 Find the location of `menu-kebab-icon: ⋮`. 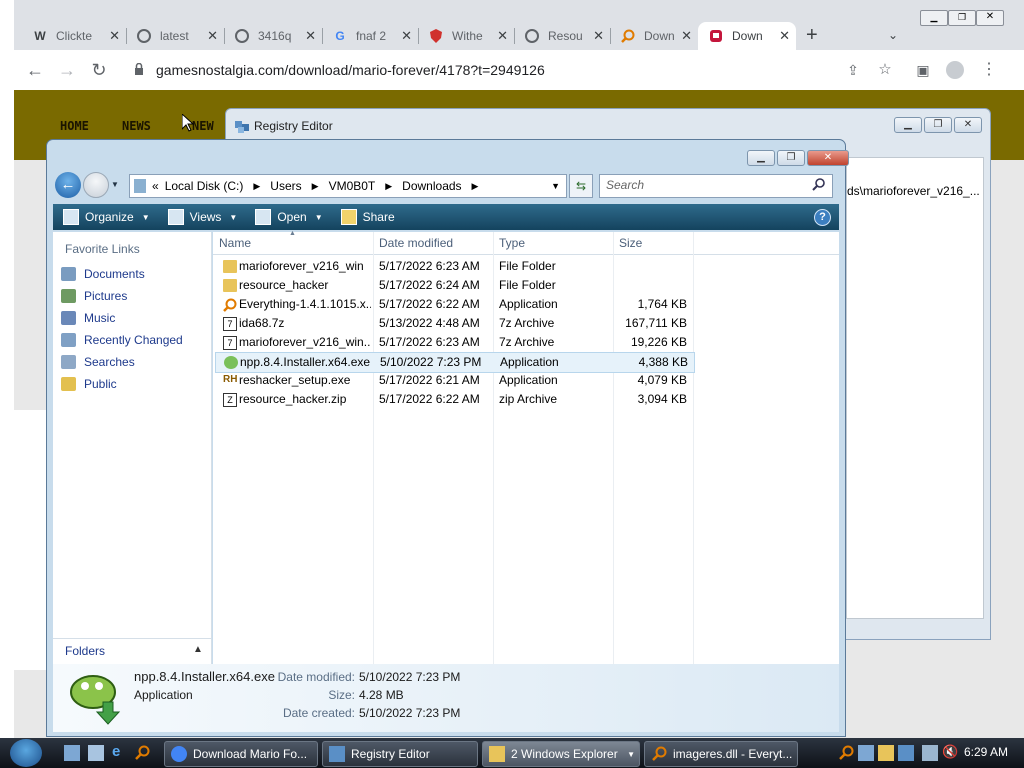

menu-kebab-icon: ⋮ is located at coordinates (989, 70).